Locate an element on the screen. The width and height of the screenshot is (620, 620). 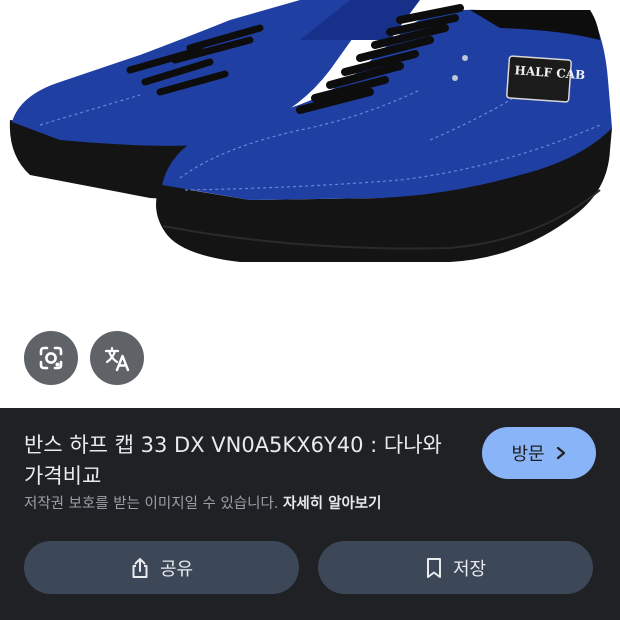
visit-button: 방문 is located at coordinates (539, 453).